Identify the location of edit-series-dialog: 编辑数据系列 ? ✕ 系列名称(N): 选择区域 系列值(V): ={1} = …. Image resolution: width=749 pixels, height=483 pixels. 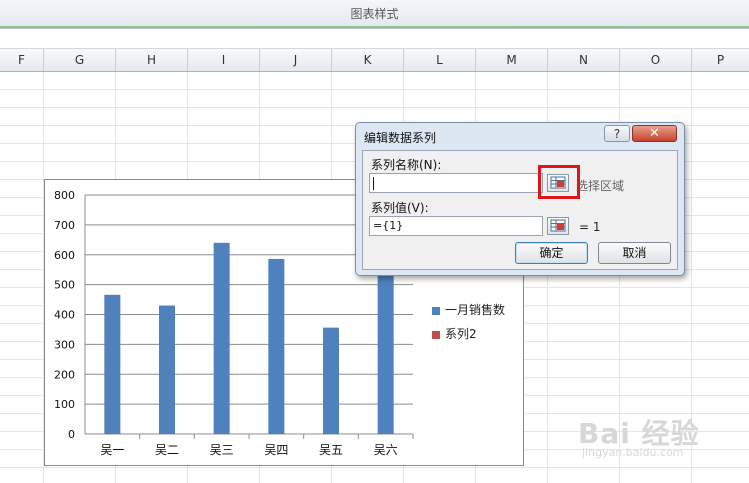
(520, 199).